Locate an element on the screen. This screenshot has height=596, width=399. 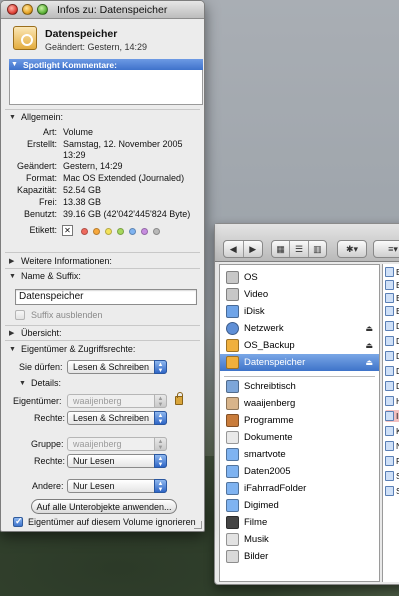
sidebar-item-bilder: Bilder is located at coordinates (299, 556).